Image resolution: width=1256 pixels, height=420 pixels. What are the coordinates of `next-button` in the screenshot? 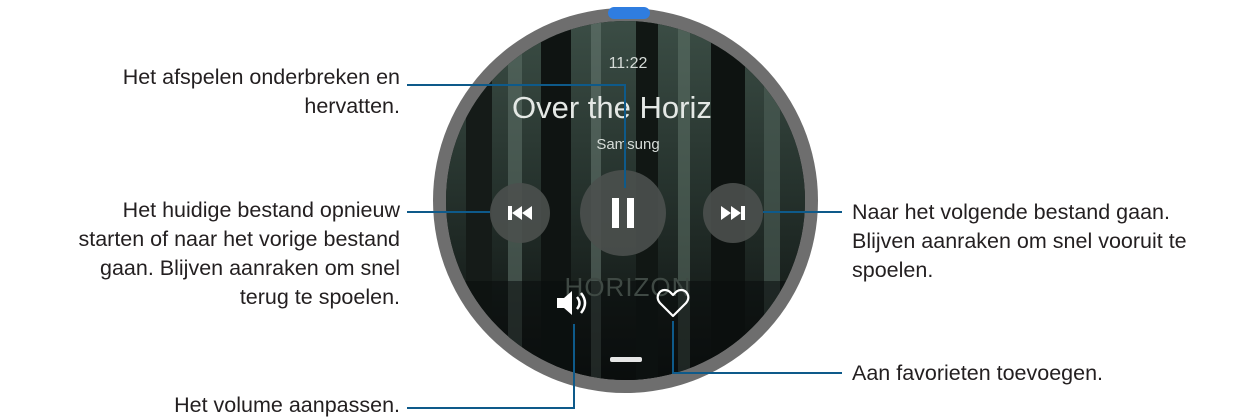 It's located at (733, 213).